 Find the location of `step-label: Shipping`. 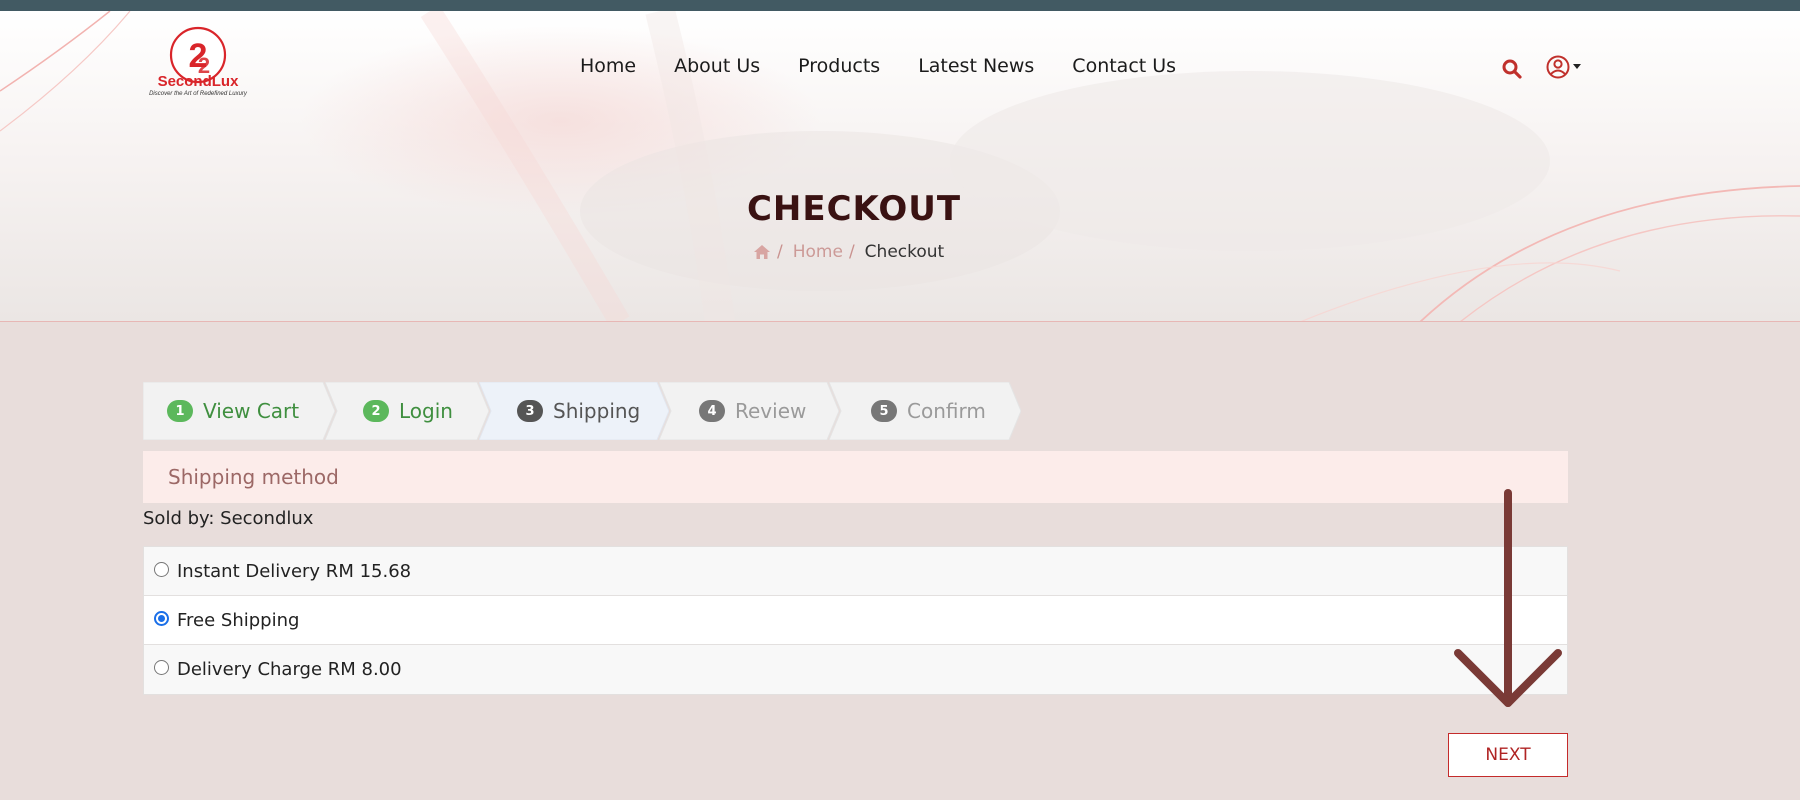

step-label: Shipping is located at coordinates (597, 411).